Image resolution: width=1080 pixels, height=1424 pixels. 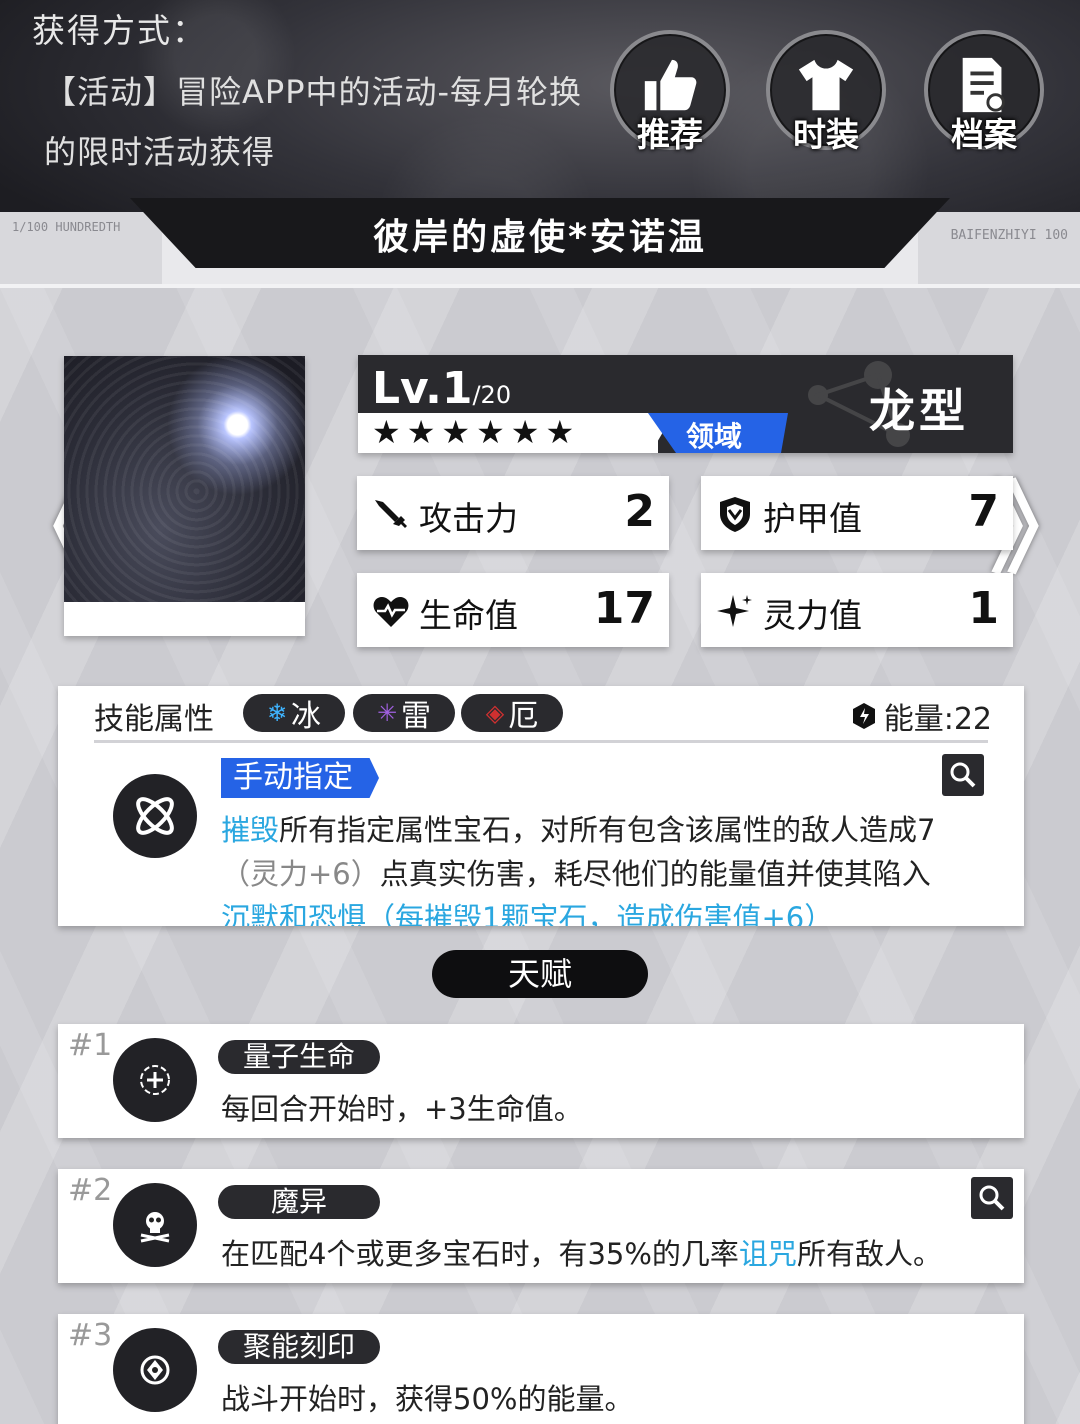 What do you see at coordinates (921, 716) in the screenshot?
I see `energy-display: 能量:22` at bounding box center [921, 716].